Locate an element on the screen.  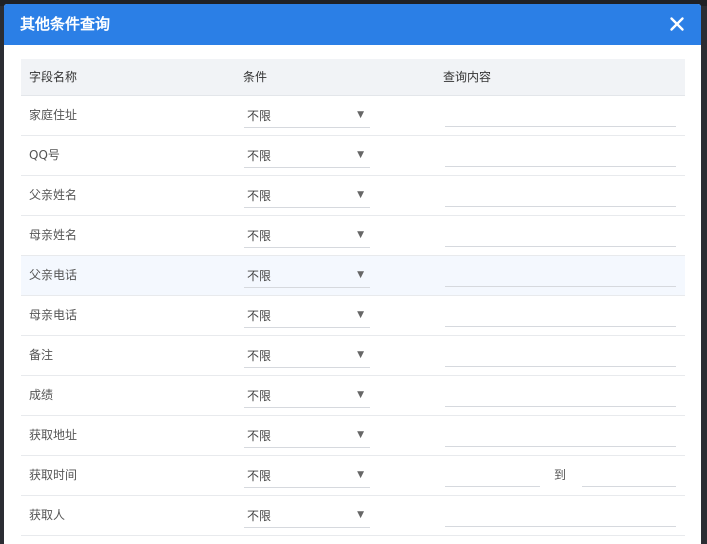
table-row: 母亲姓名 不限 ▼ is located at coordinates (353, 236).